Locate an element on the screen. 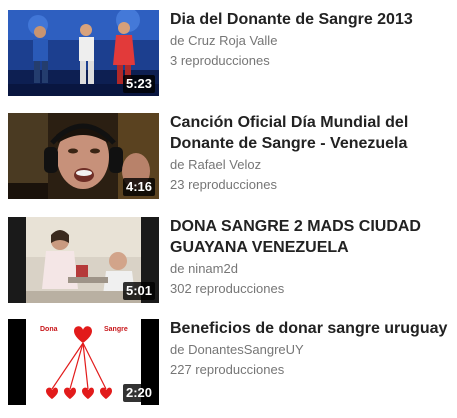 Image resolution: width=457 pixels, height=418 pixels. channel-name: de ninam2d is located at coordinates (311, 269).